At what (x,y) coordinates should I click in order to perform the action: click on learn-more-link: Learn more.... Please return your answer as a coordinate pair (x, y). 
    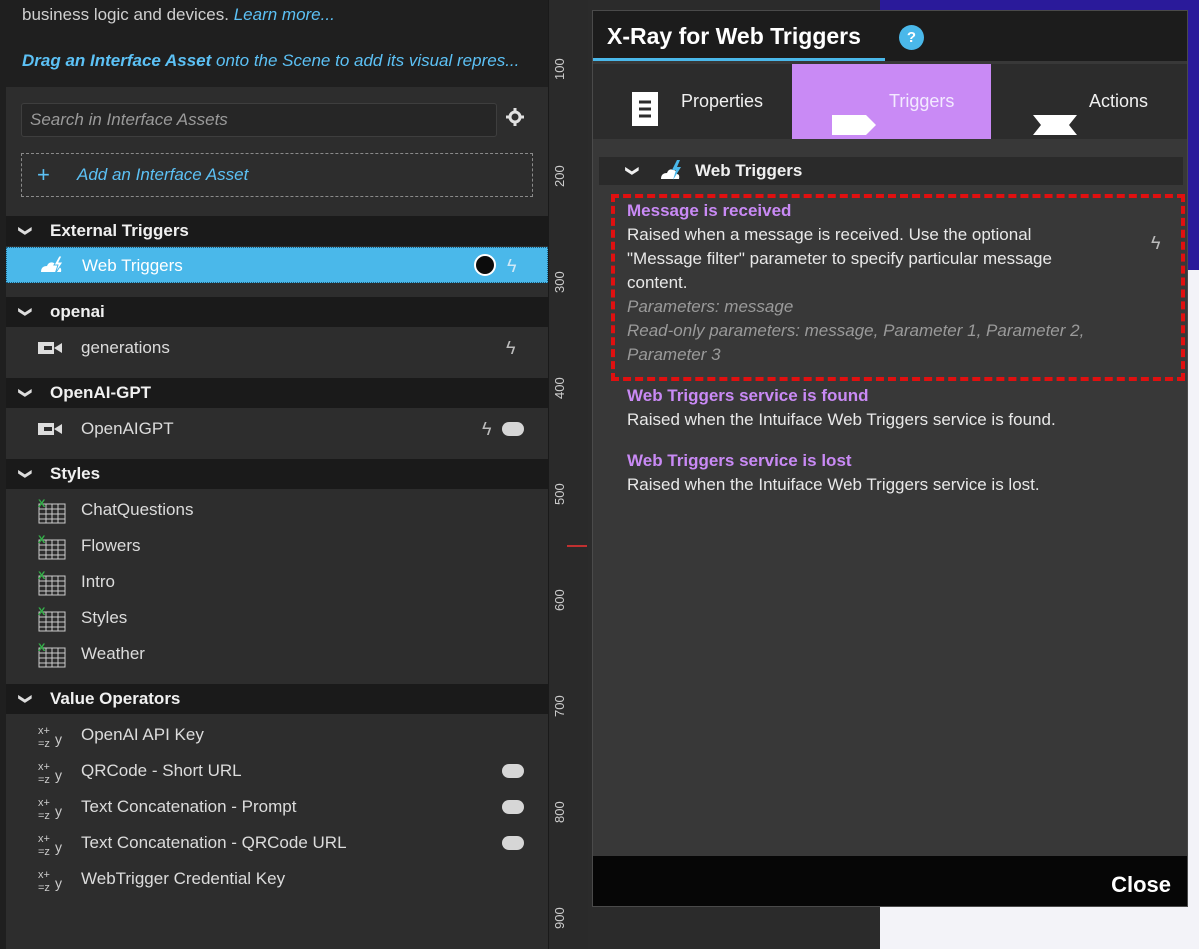
    Looking at the image, I should click on (284, 14).